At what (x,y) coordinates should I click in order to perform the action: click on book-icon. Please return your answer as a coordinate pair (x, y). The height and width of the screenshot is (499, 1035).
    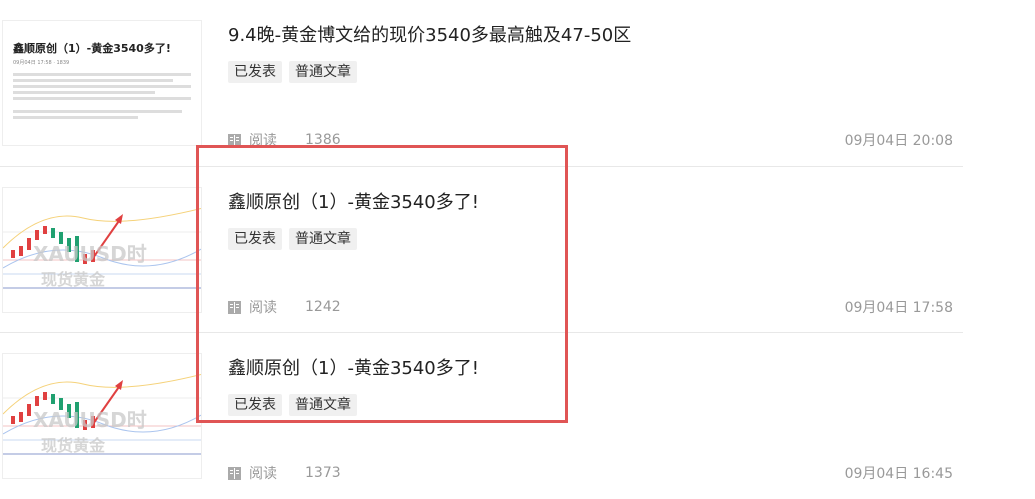
    Looking at the image, I should click on (234, 473).